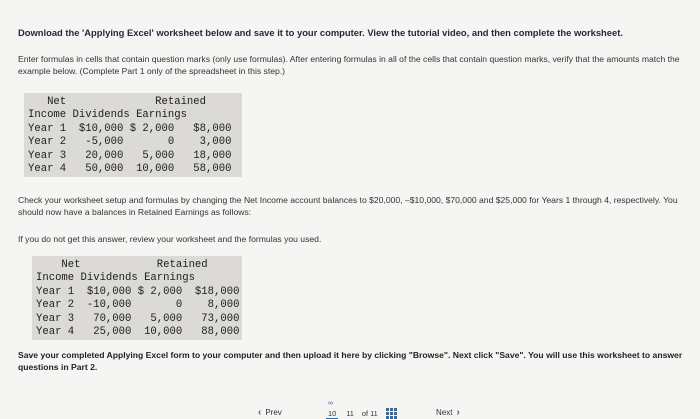  I want to click on table1-row-year1: Year 1 $10,000 $ 2,000 $8,000, so click(130, 128).